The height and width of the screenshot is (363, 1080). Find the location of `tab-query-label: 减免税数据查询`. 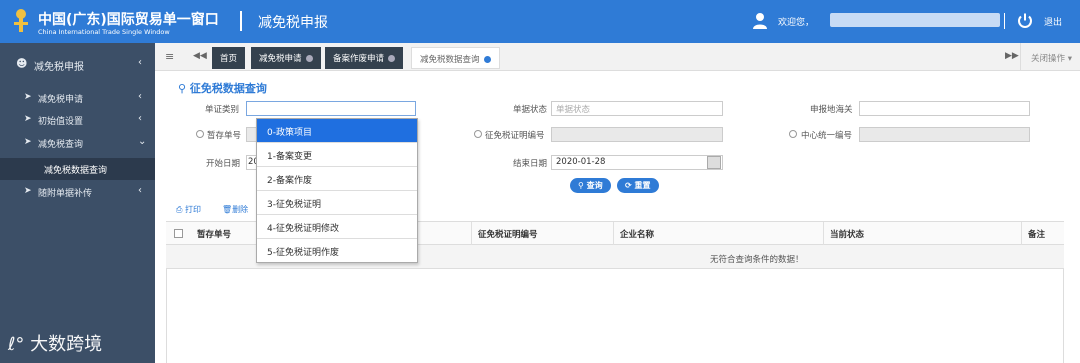

tab-query-label: 减免税数据查询 is located at coordinates (450, 60).